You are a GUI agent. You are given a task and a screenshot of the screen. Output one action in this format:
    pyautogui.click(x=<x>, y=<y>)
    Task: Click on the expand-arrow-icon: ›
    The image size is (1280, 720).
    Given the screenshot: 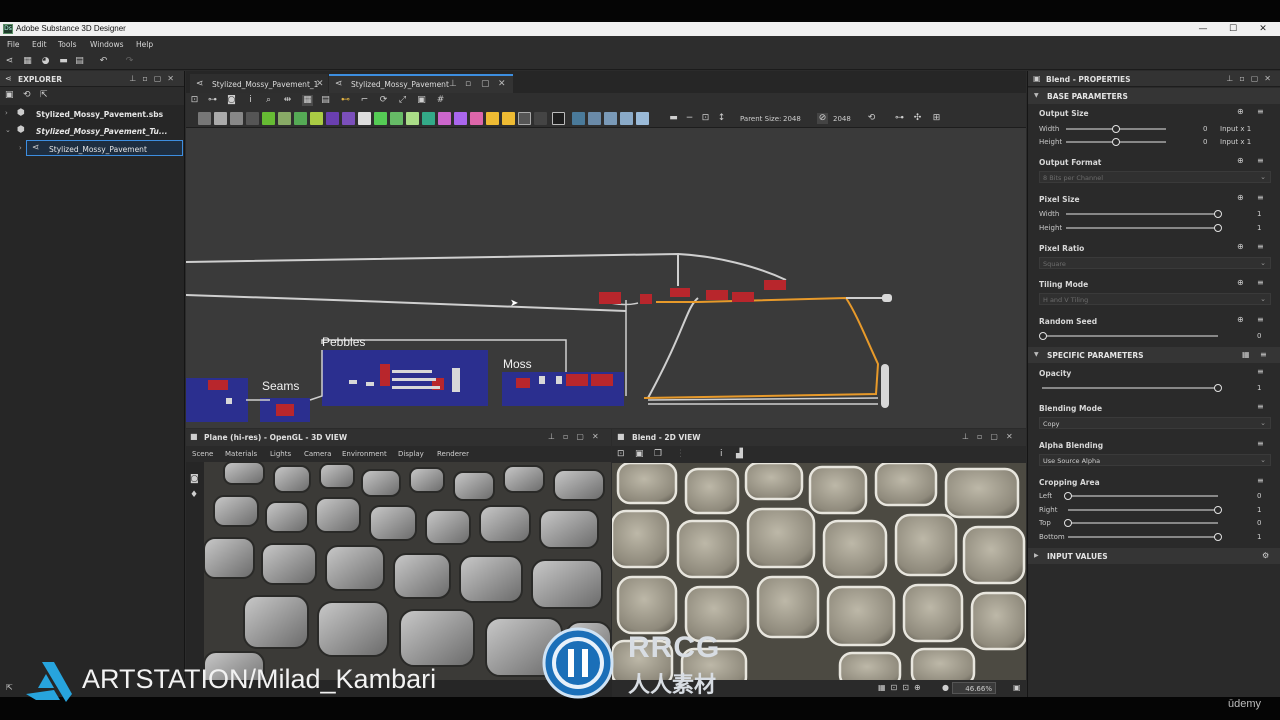 What is the action you would take?
    pyautogui.click(x=20, y=148)
    